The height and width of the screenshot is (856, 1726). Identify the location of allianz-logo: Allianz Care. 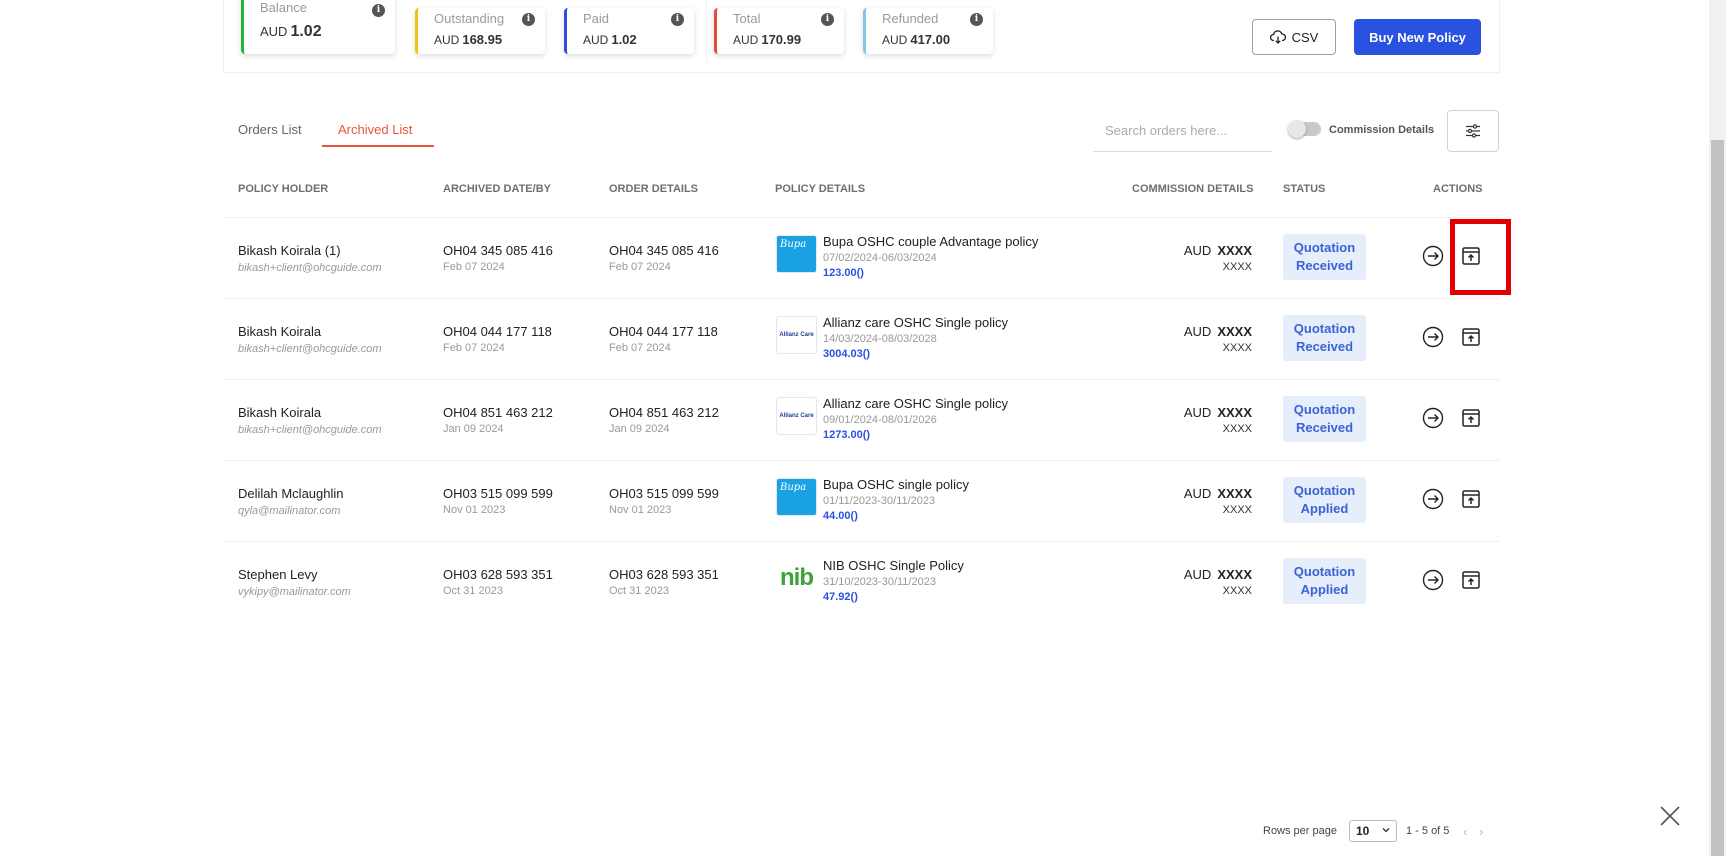
(796, 416).